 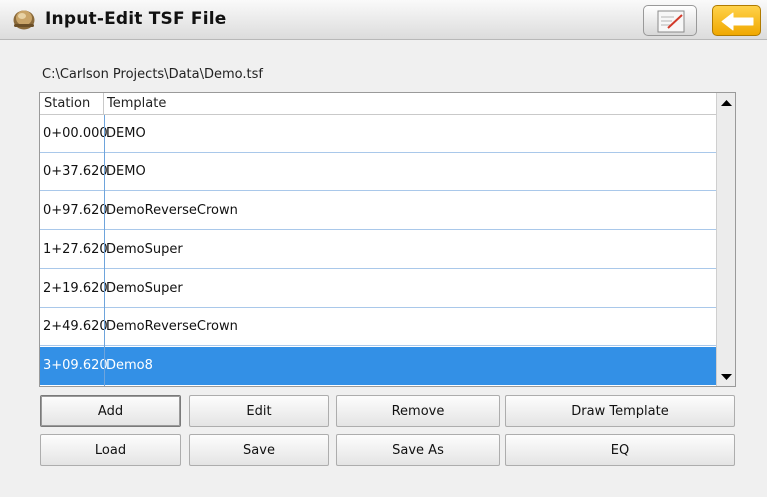 What do you see at coordinates (136, 103) in the screenshot?
I see `column-header-template: Template` at bounding box center [136, 103].